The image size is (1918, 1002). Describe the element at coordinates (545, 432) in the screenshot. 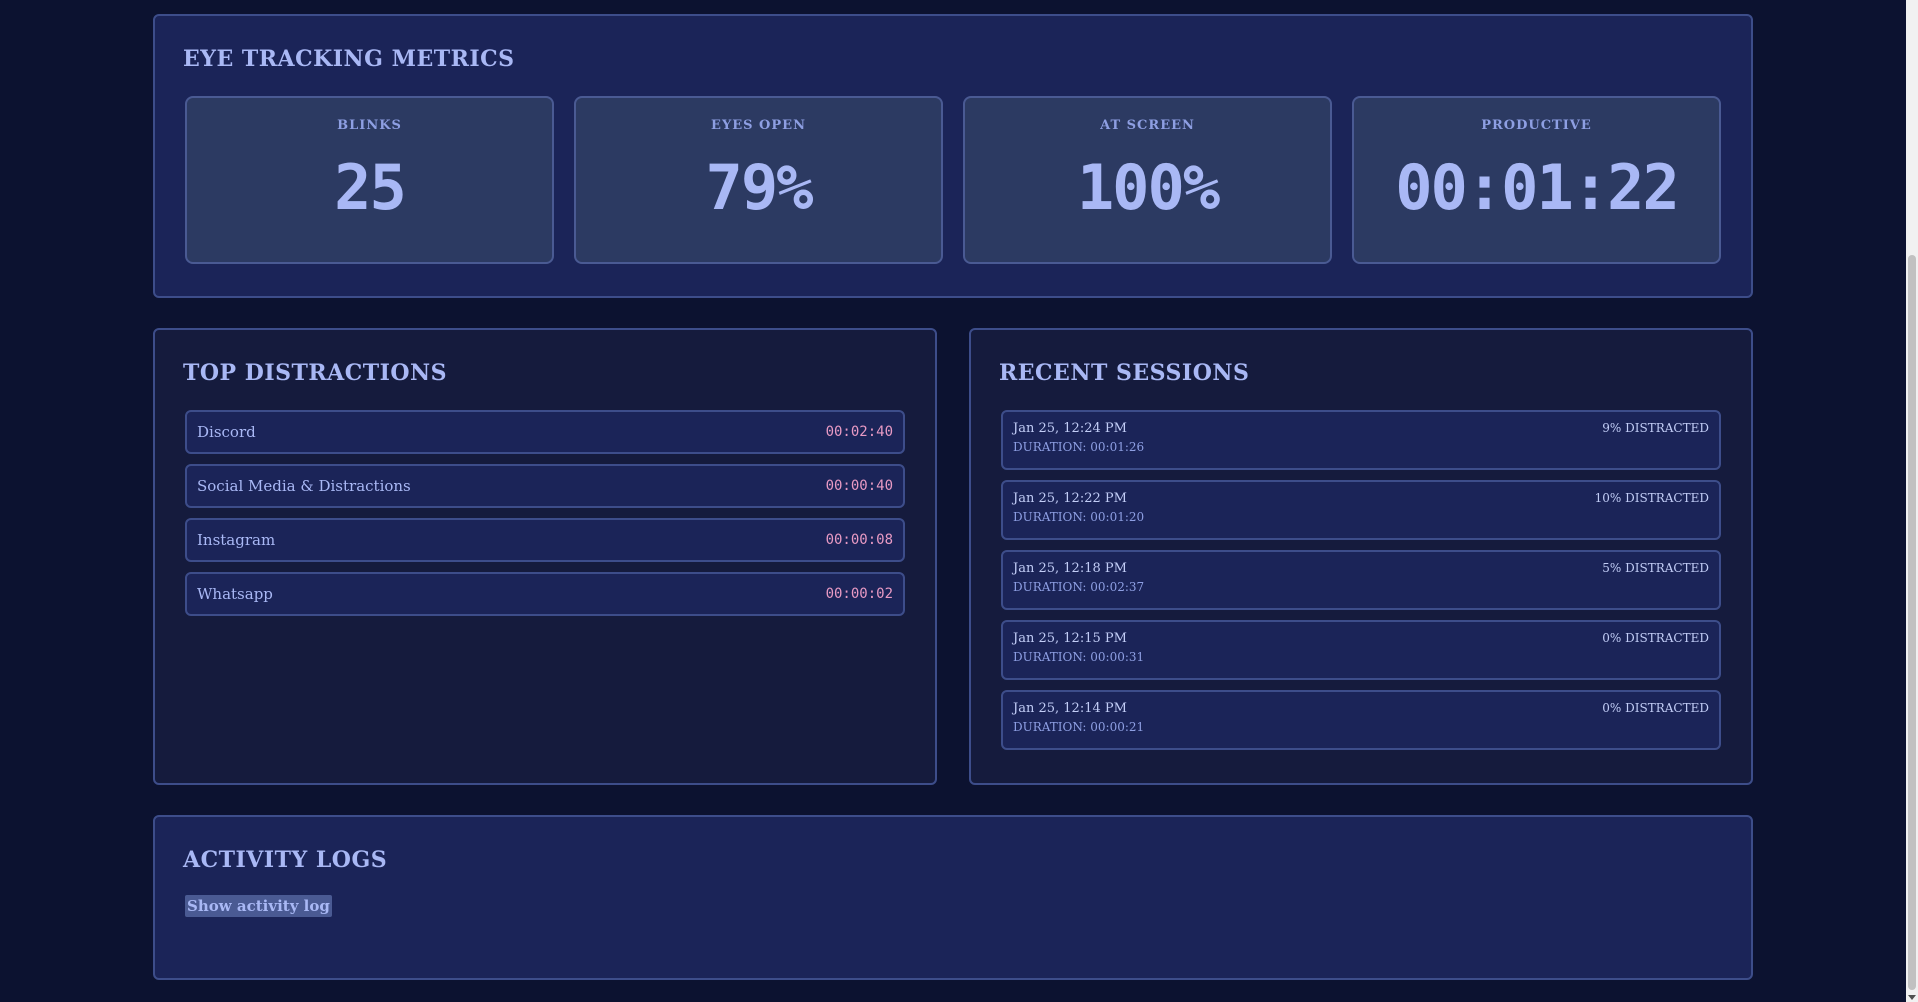

I see `distraction-item: Discord 00:02:40` at that location.